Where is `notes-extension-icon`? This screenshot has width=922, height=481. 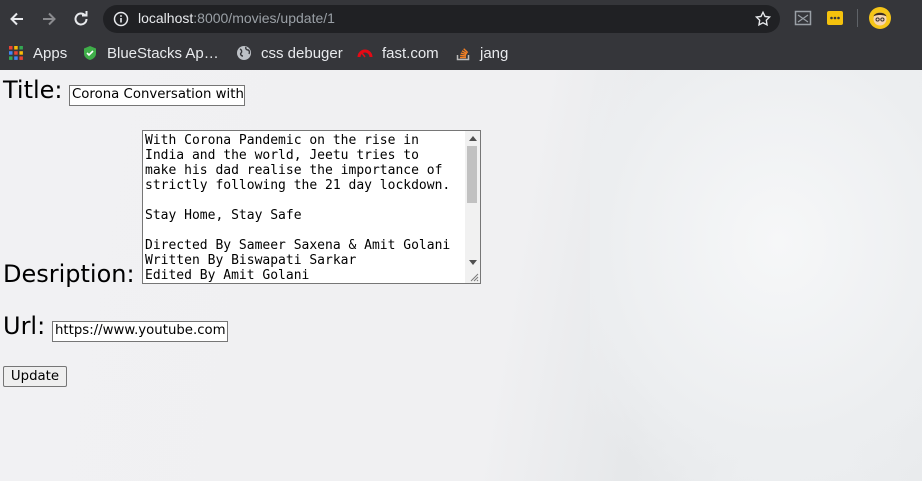
notes-extension-icon is located at coordinates (835, 20).